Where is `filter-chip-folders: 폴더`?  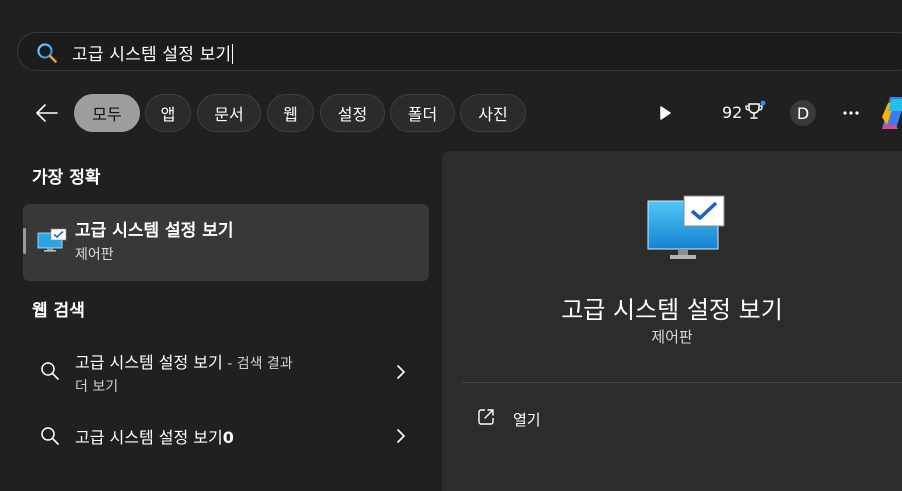
filter-chip-folders: 폴더 is located at coordinates (422, 113).